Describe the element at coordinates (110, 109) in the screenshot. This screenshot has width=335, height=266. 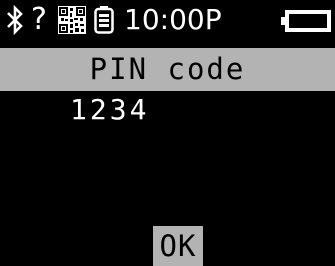
I see `pin-code-value: 1234` at that location.